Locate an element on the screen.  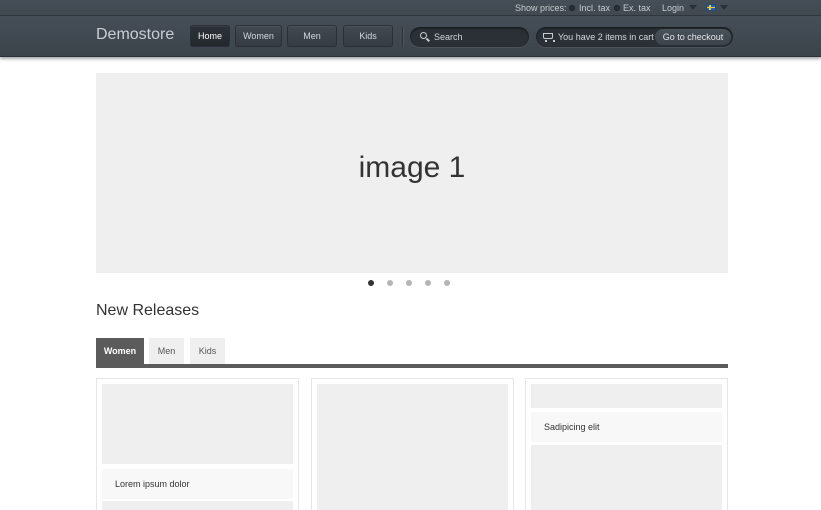
section-title: New Releases is located at coordinates (148, 310).